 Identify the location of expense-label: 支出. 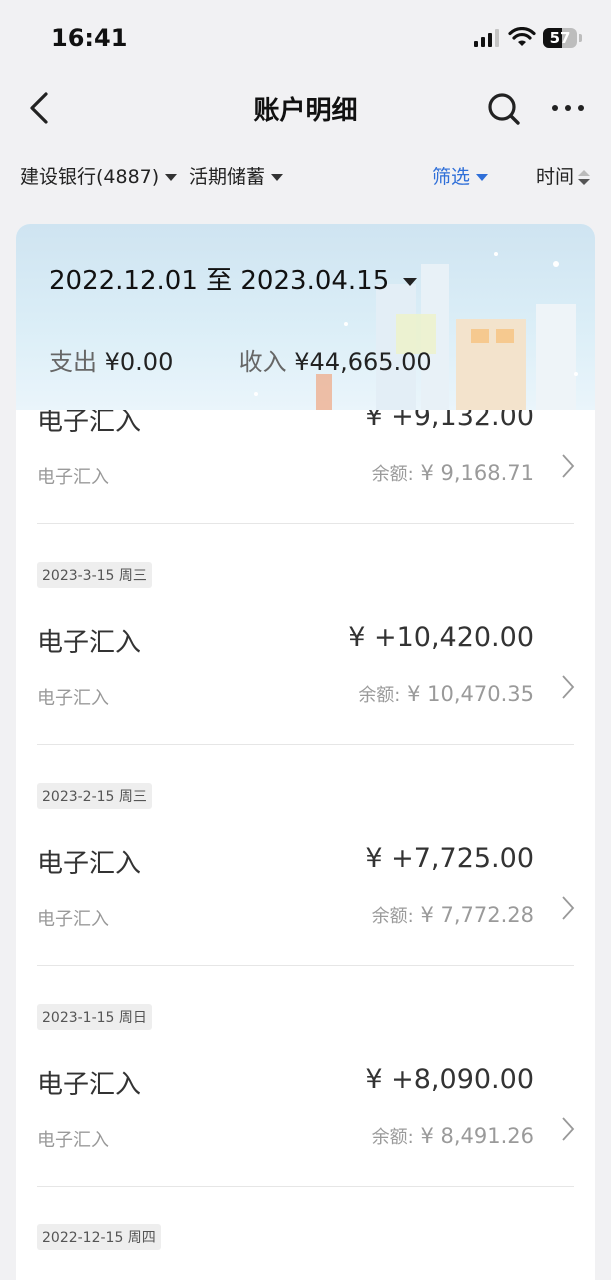
(73, 362).